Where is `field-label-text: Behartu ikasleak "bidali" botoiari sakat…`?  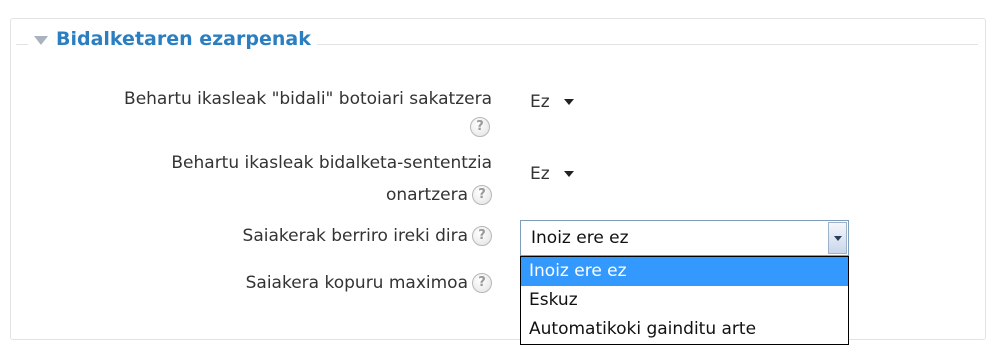 field-label-text: Behartu ikasleak "bidali" botoiari sakat… is located at coordinates (308, 99).